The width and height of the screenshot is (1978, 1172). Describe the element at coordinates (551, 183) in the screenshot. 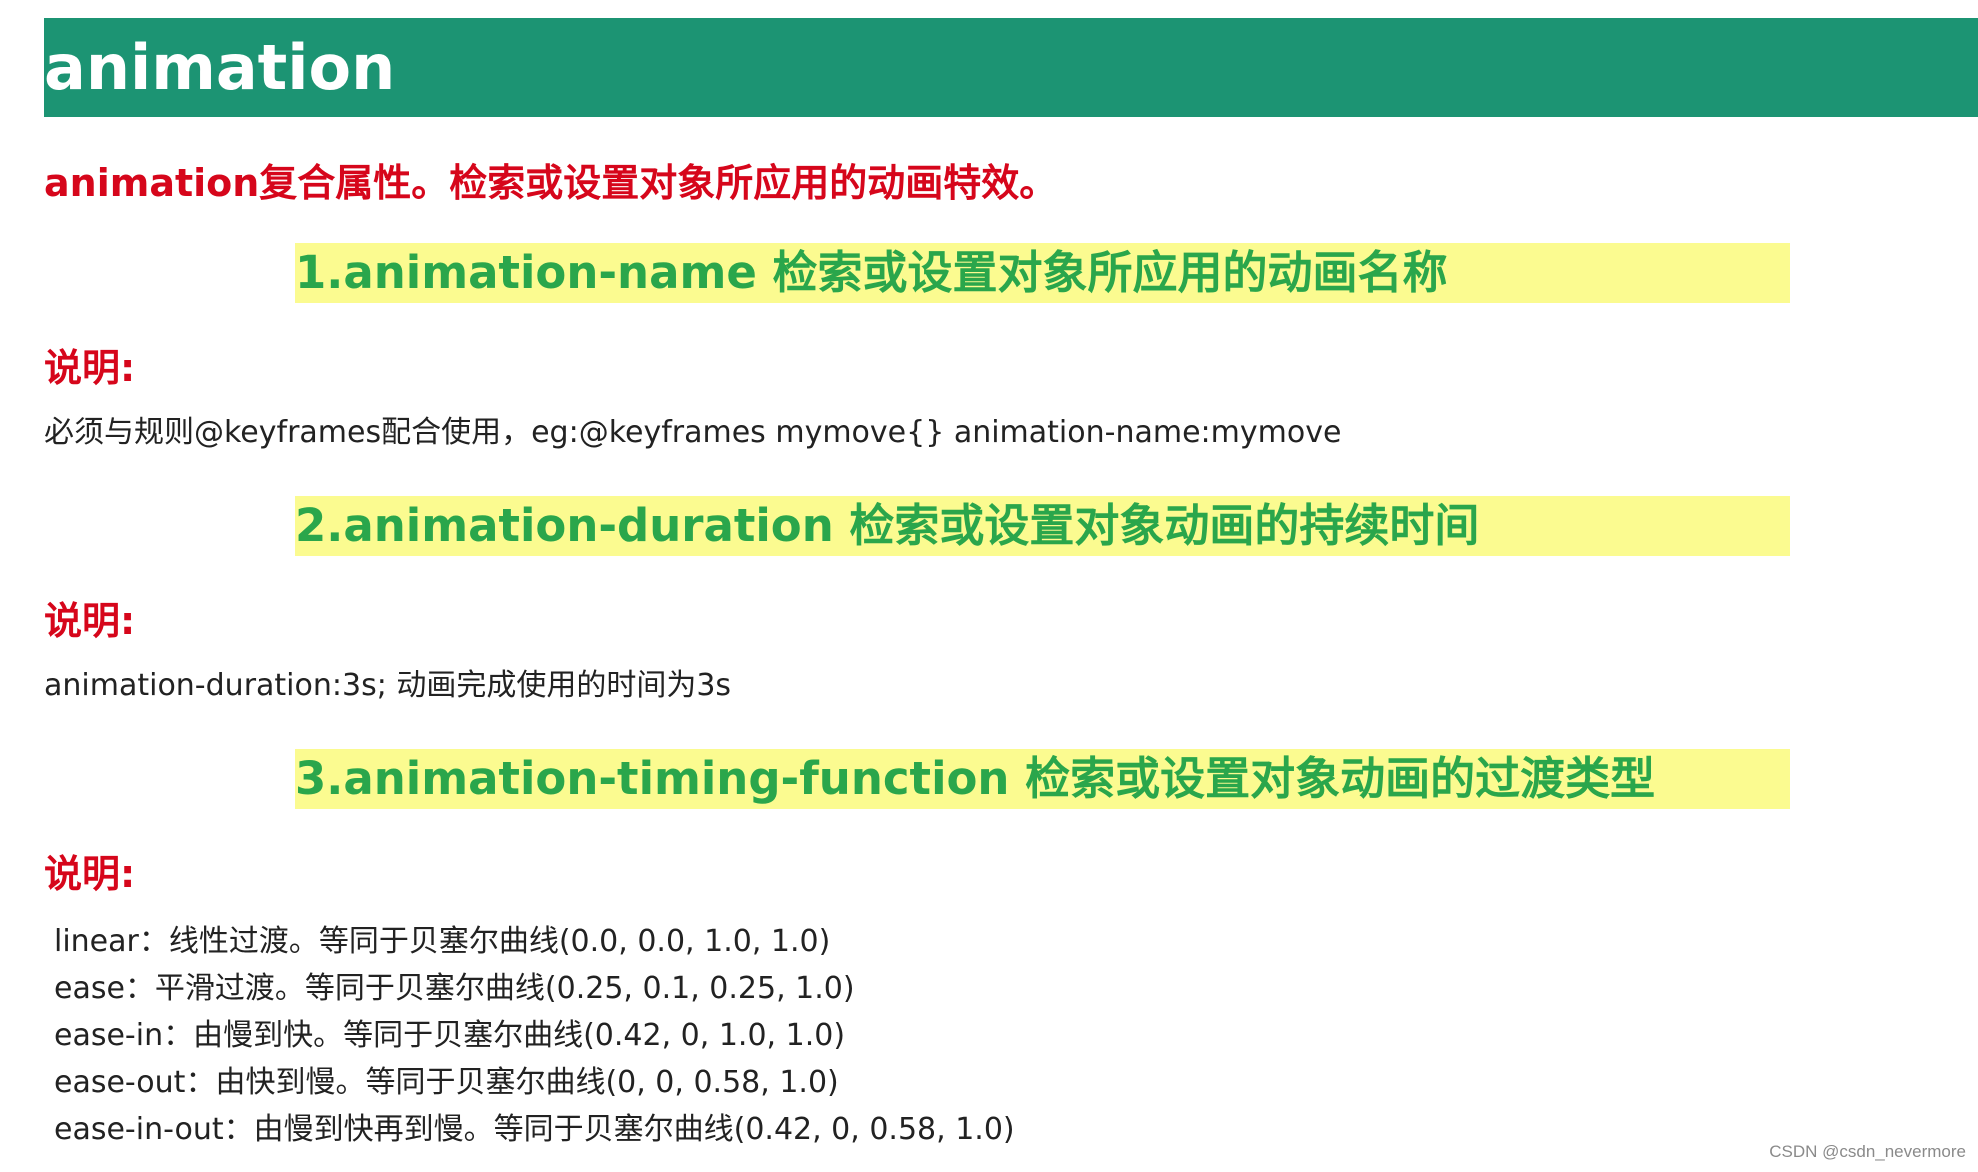

I see `intro-text: animation复合属性。检索或设置对象所应用的动画特效。` at that location.